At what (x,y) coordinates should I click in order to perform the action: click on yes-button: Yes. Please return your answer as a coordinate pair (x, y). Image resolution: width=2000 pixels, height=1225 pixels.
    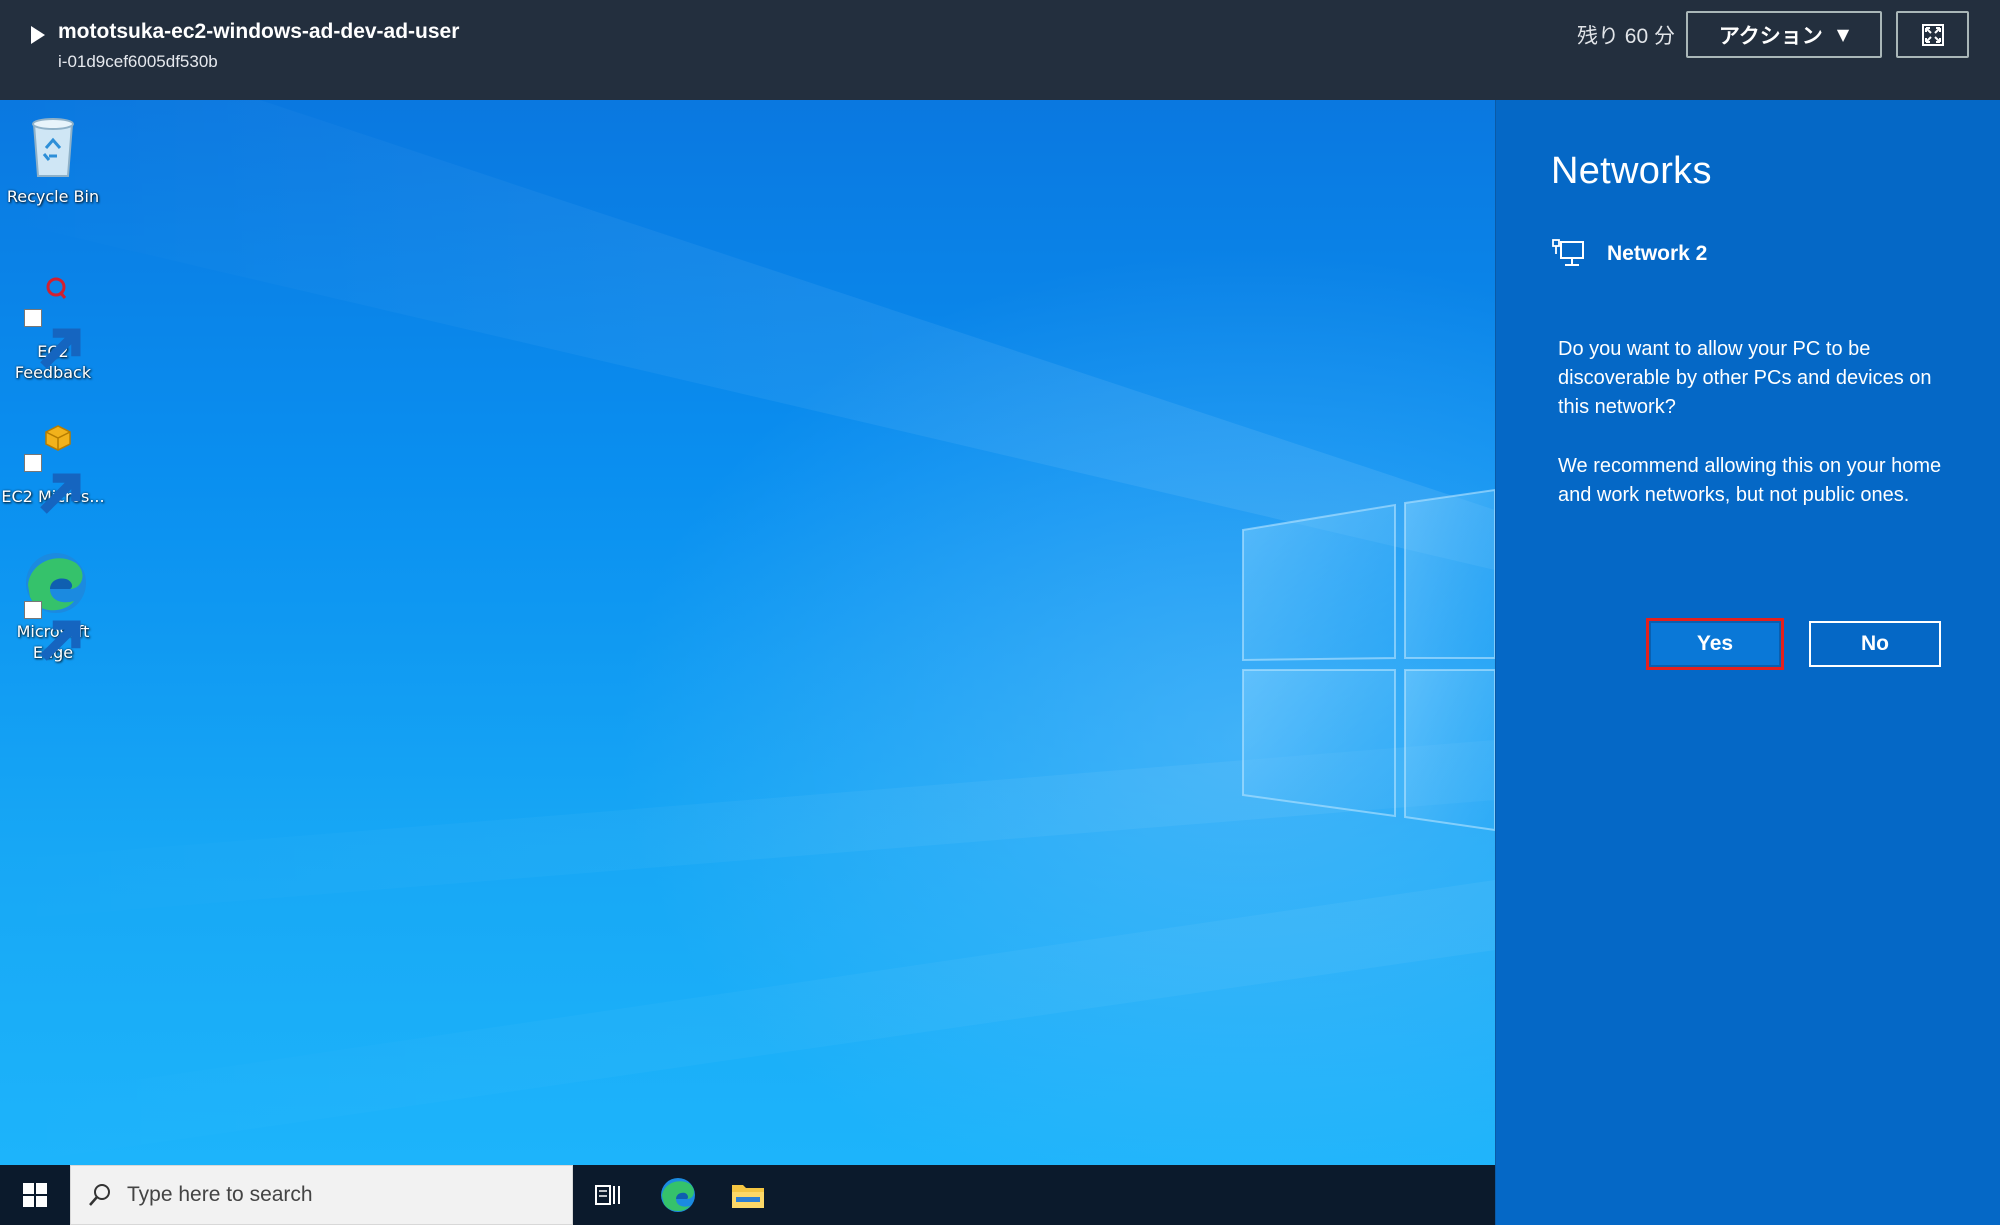
    Looking at the image, I should click on (1715, 644).